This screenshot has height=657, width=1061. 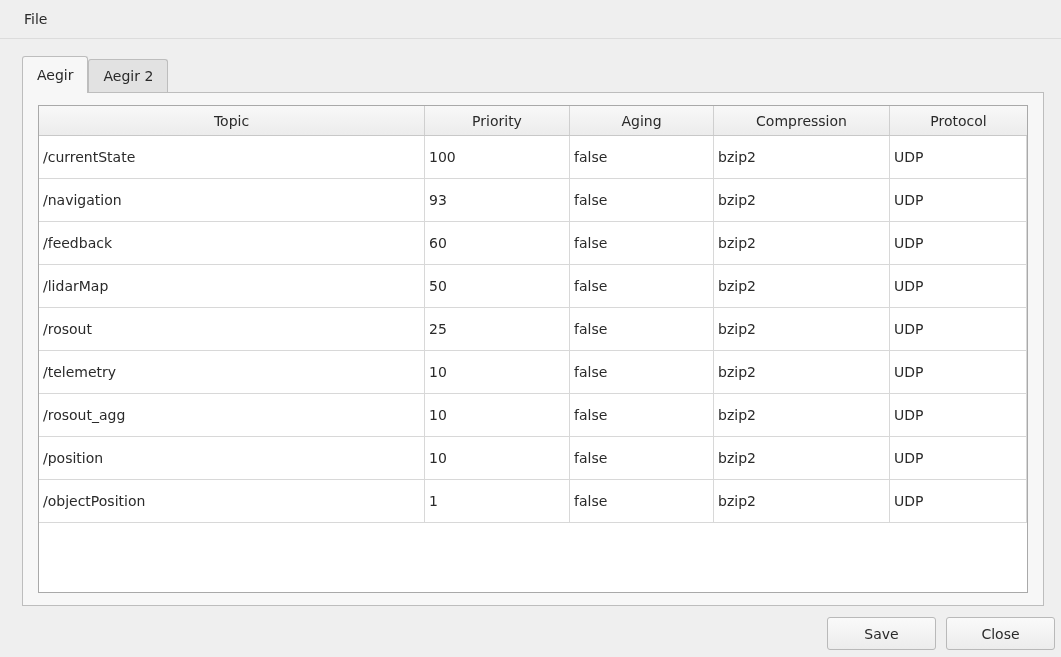 I want to click on column-header: Topic, so click(x=232, y=120).